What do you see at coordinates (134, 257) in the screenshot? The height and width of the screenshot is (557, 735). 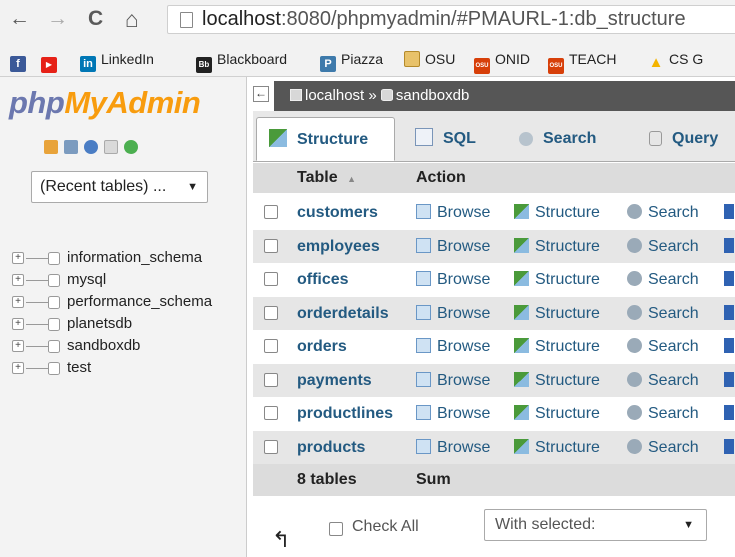 I see `db-name: information_schema` at bounding box center [134, 257].